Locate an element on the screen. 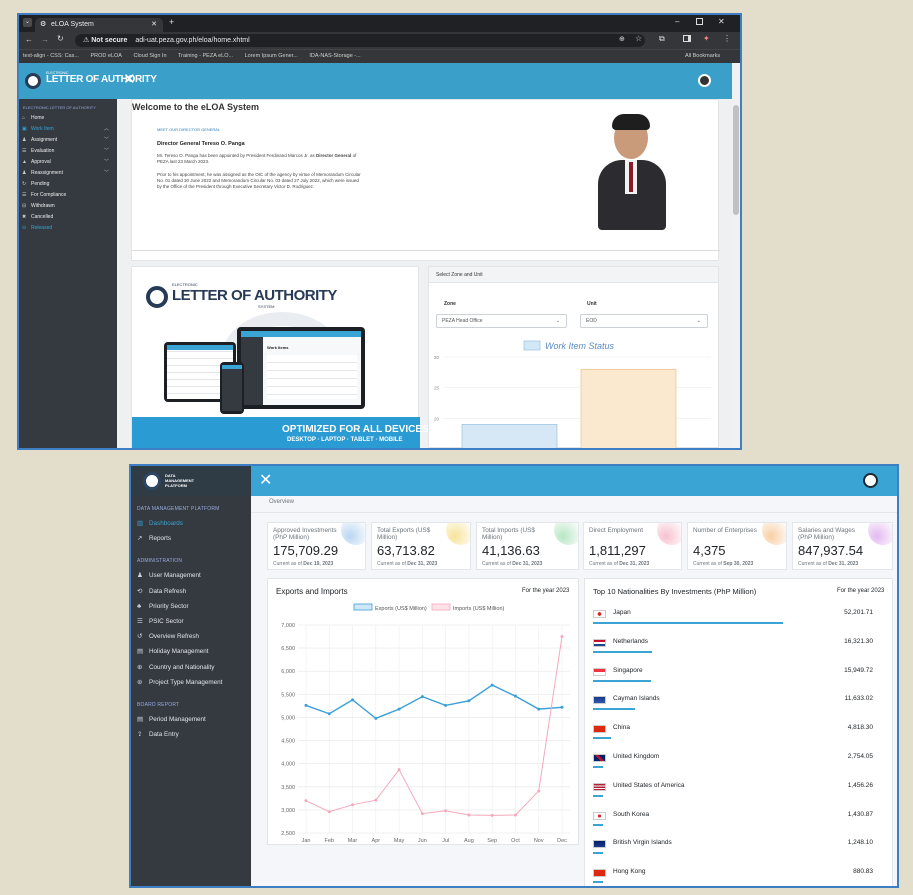 The image size is (913, 895). browser-tab: ⚙ eLOA System ✕ is located at coordinates (99, 25).